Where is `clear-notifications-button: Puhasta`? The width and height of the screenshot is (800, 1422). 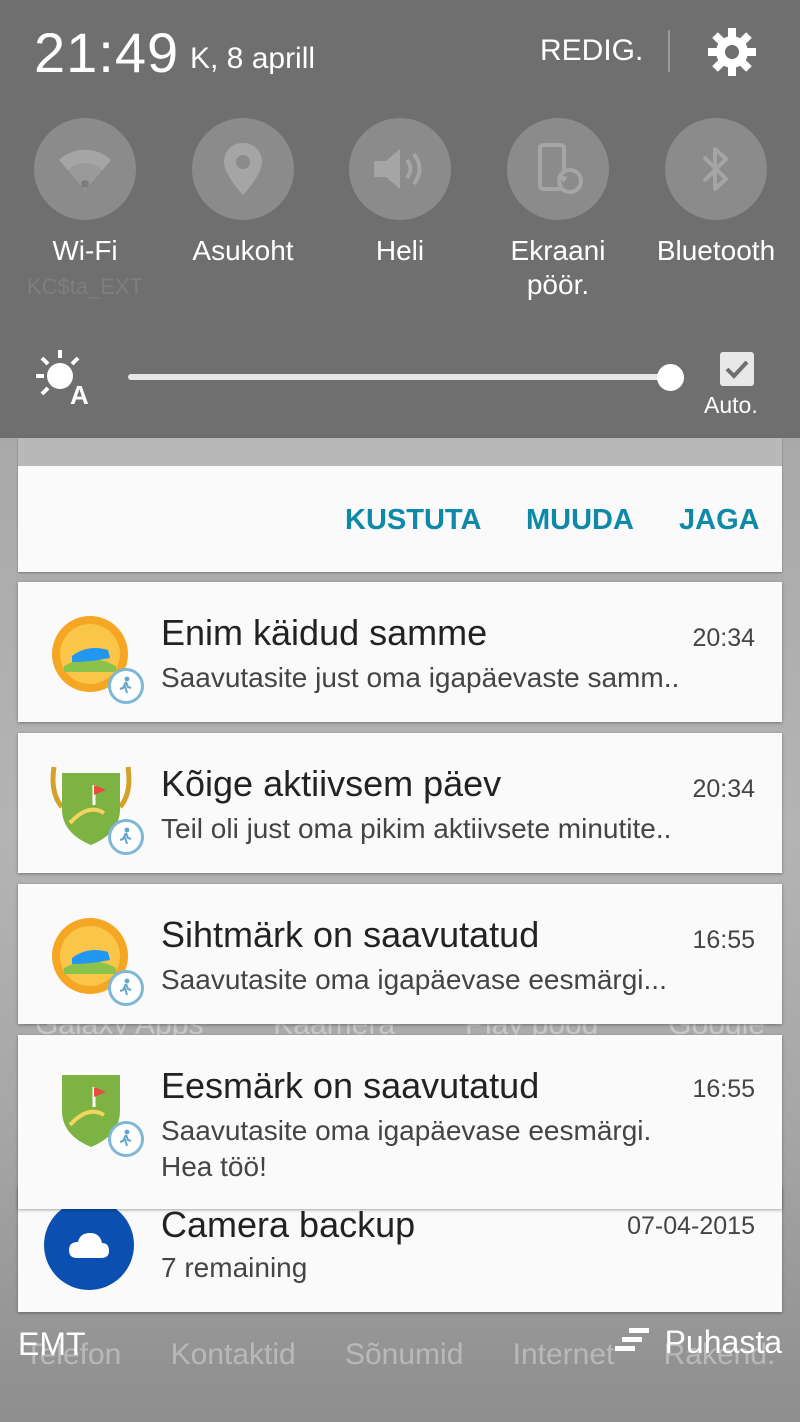
clear-notifications-button: Puhasta is located at coordinates (698, 1342).